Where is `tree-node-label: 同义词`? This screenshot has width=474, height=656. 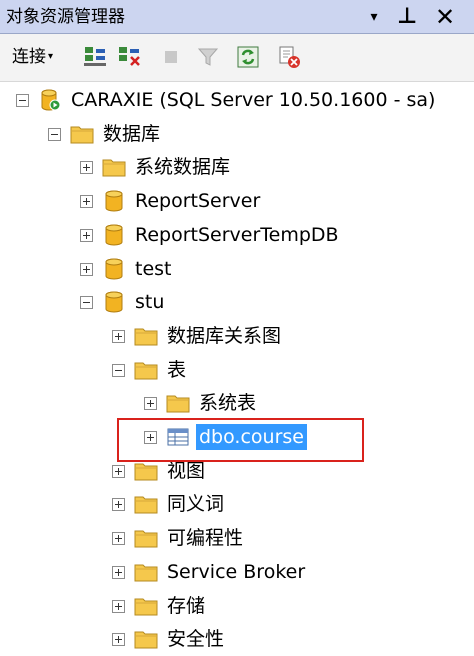 tree-node-label: 同义词 is located at coordinates (196, 504).